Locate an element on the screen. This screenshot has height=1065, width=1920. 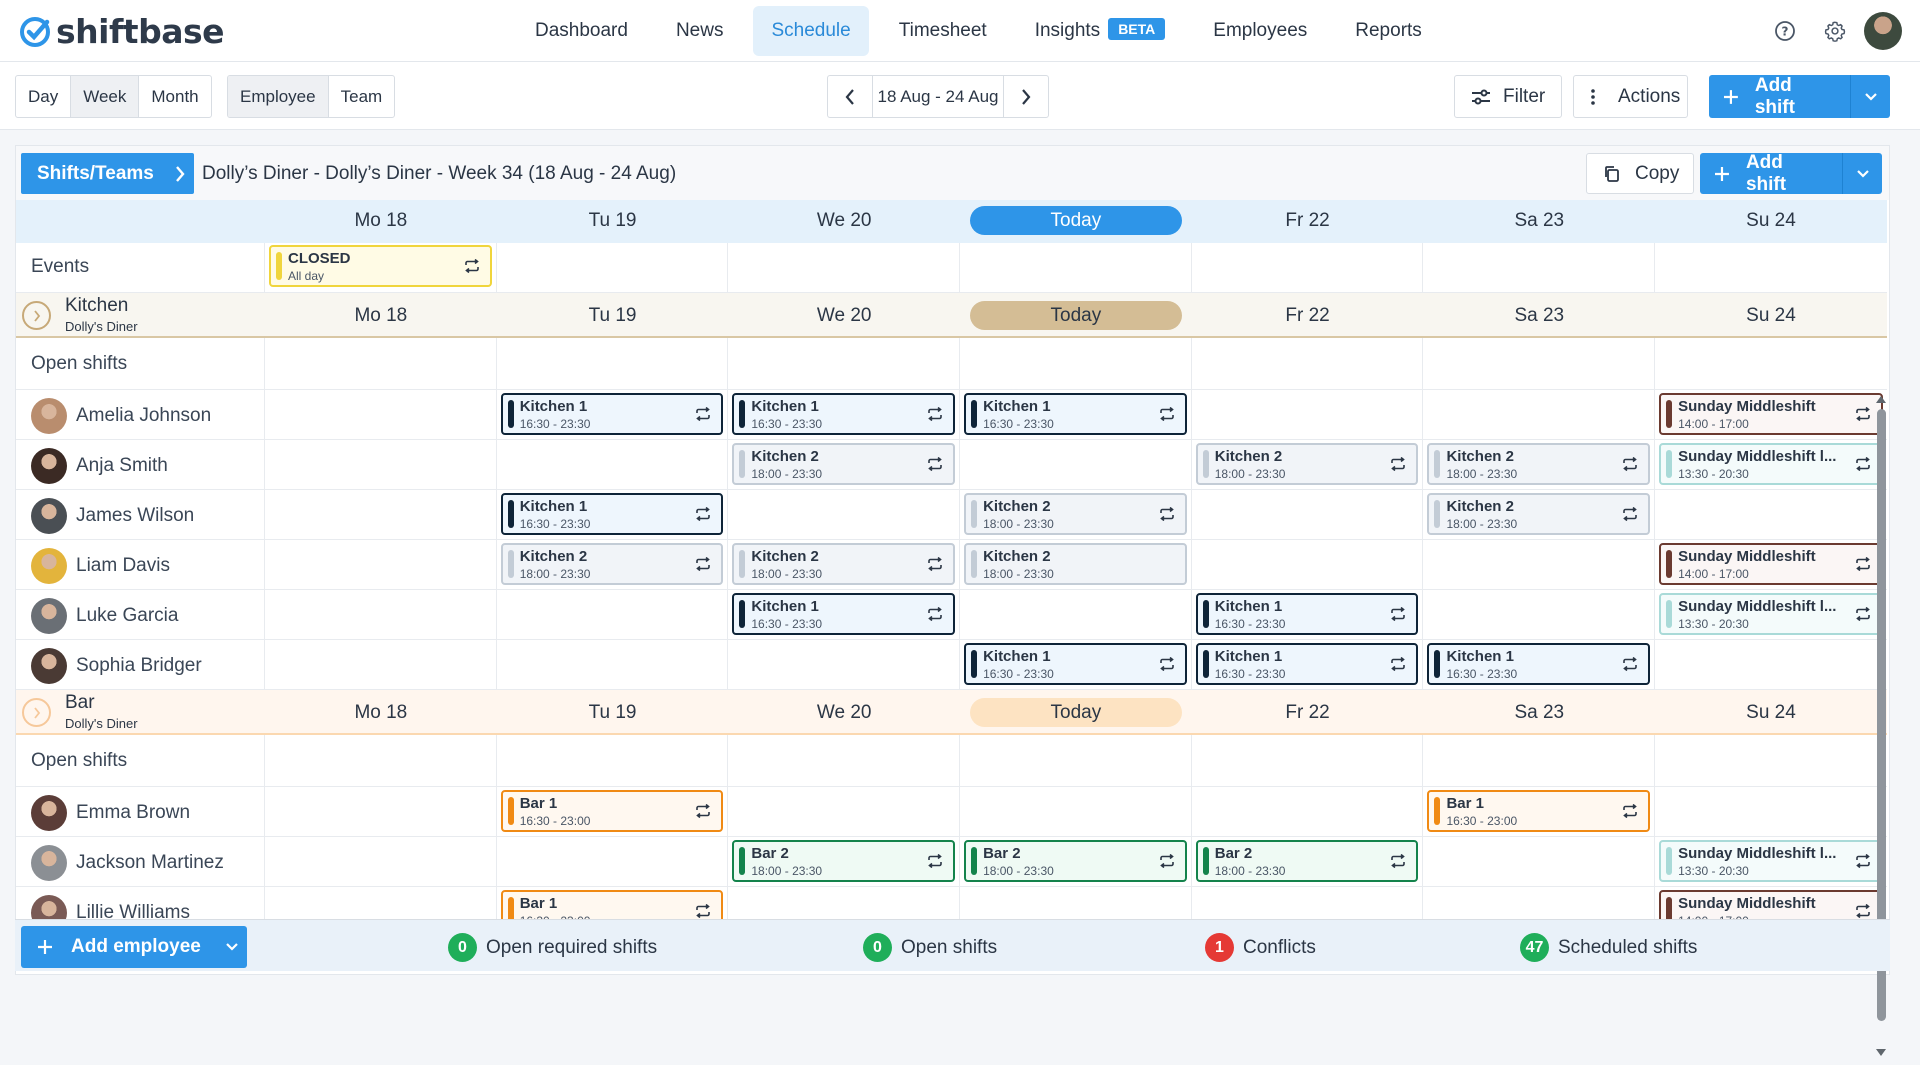
nav-timesheet: Timesheet is located at coordinates (943, 31).